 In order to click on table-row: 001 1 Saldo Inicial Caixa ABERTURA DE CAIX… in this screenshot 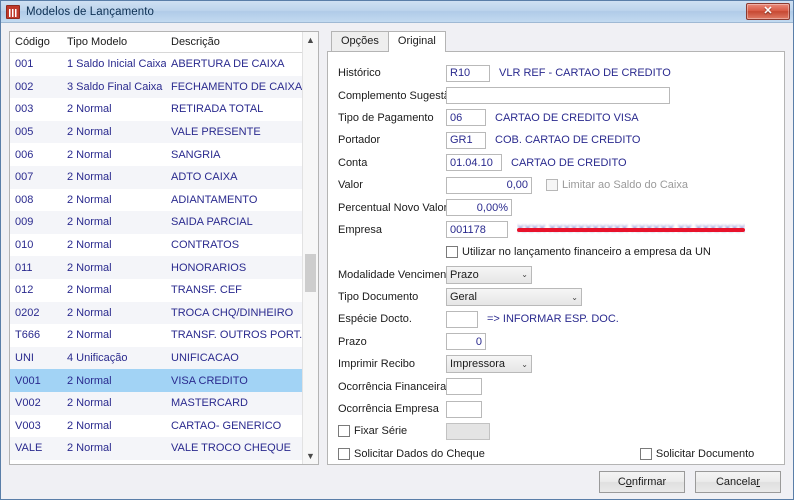, I will do `click(156, 64)`.